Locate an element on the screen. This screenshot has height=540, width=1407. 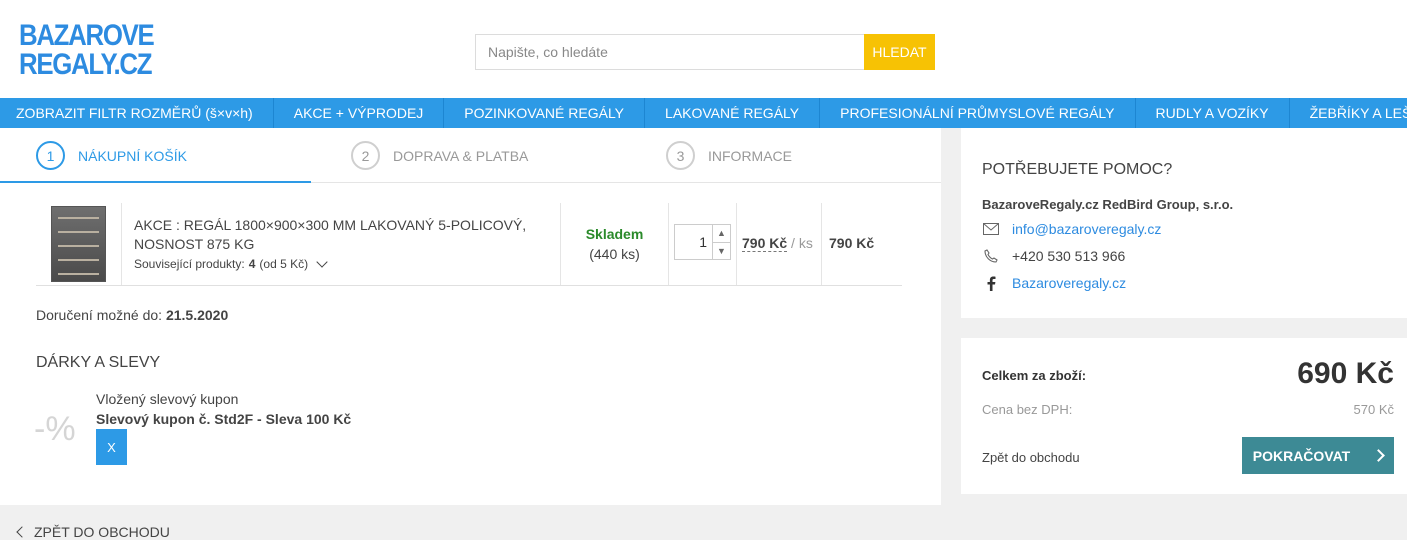
decrement-icon: ▼ is located at coordinates (721, 251).